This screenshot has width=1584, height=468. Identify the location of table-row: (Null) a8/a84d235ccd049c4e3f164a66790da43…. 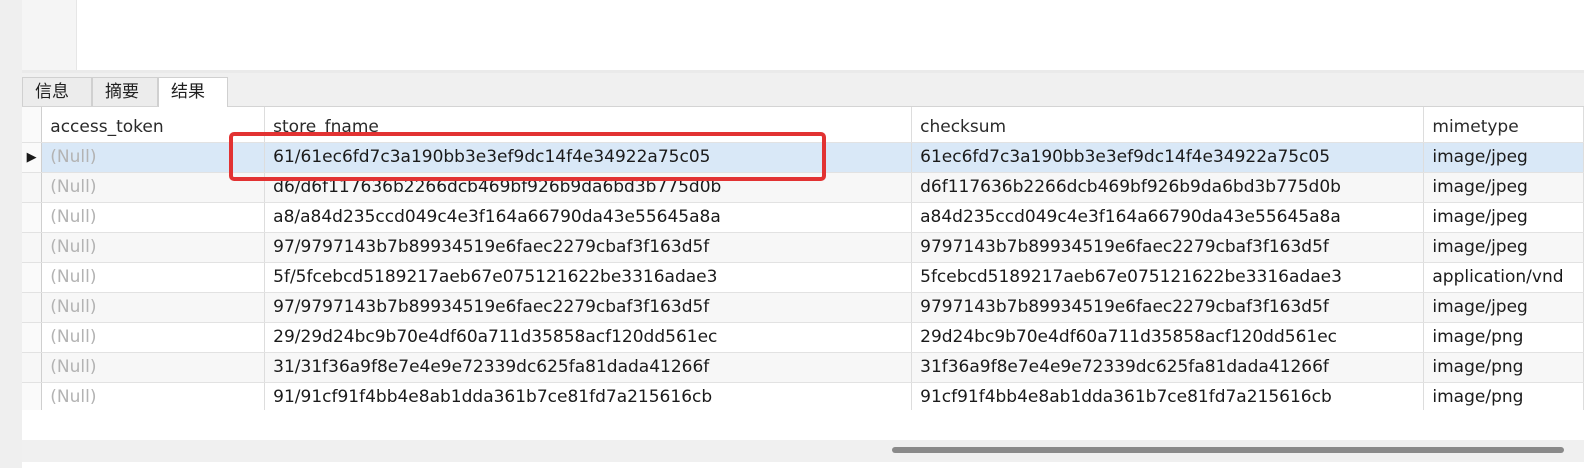
(803, 217).